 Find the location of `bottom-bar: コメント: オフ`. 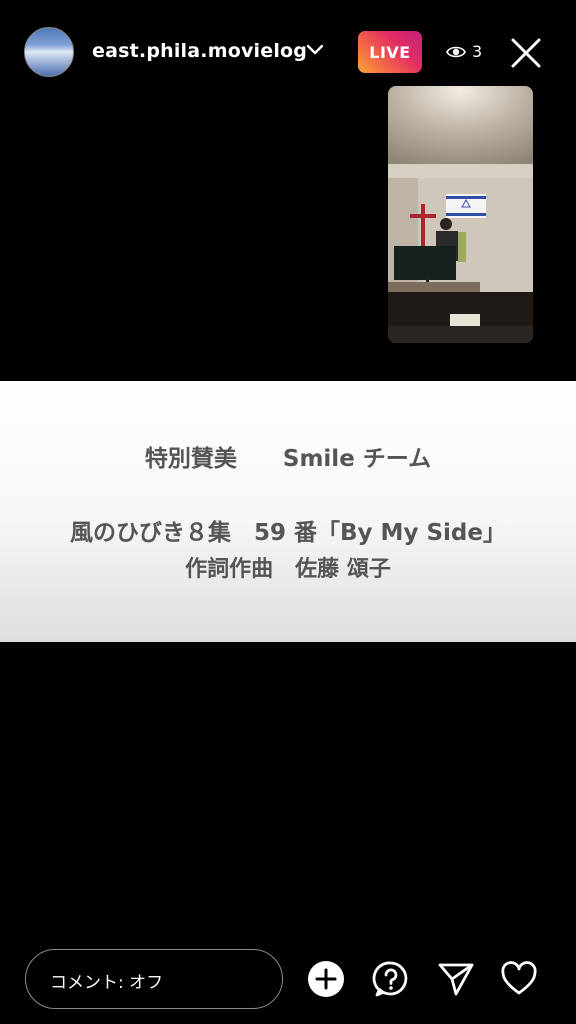

bottom-bar: コメント: オフ is located at coordinates (288, 982).